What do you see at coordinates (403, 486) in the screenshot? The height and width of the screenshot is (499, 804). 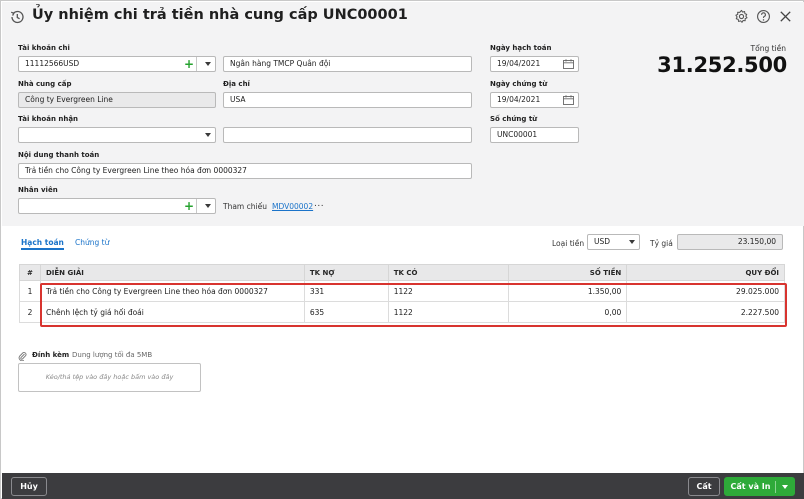 I see `footer-bar` at bounding box center [403, 486].